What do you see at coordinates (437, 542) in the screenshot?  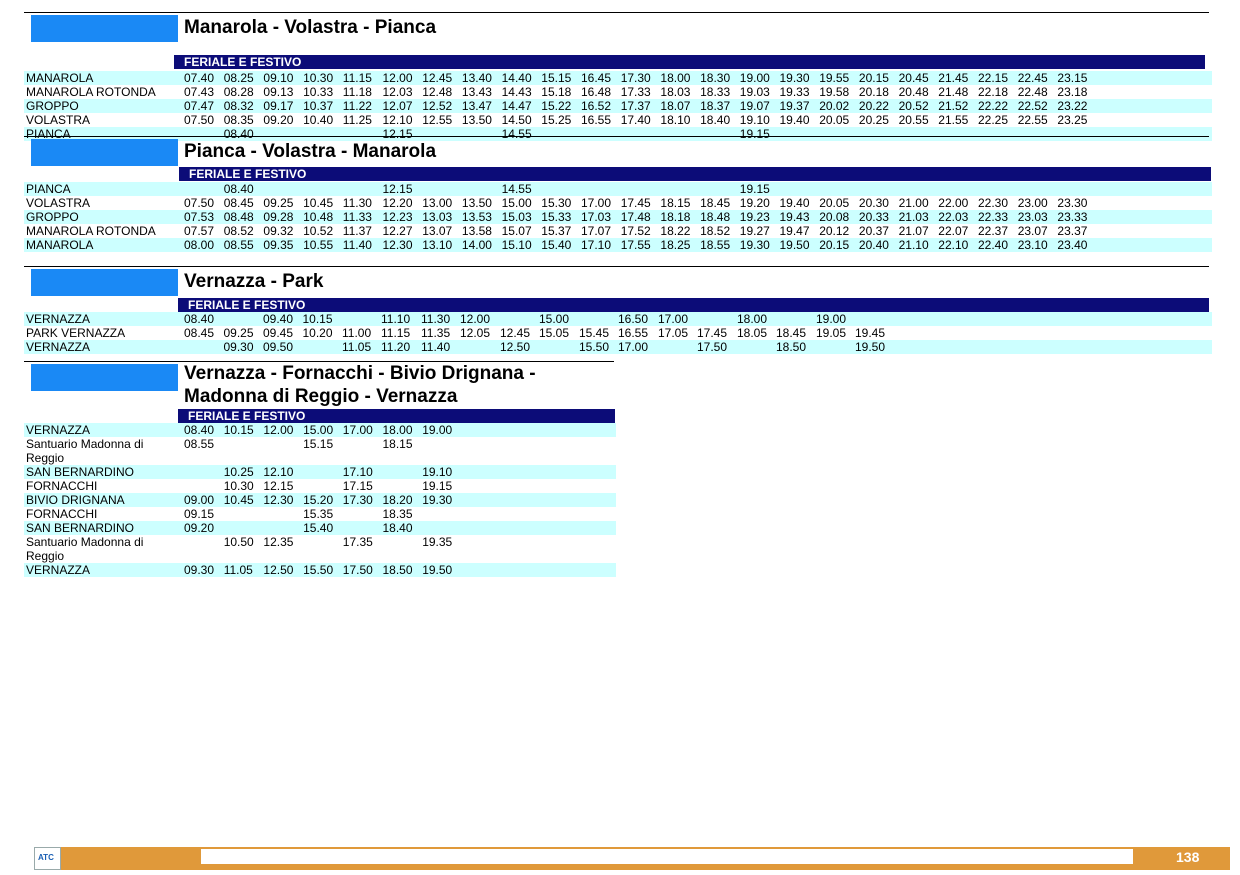 I see `departure-time: 19.35` at bounding box center [437, 542].